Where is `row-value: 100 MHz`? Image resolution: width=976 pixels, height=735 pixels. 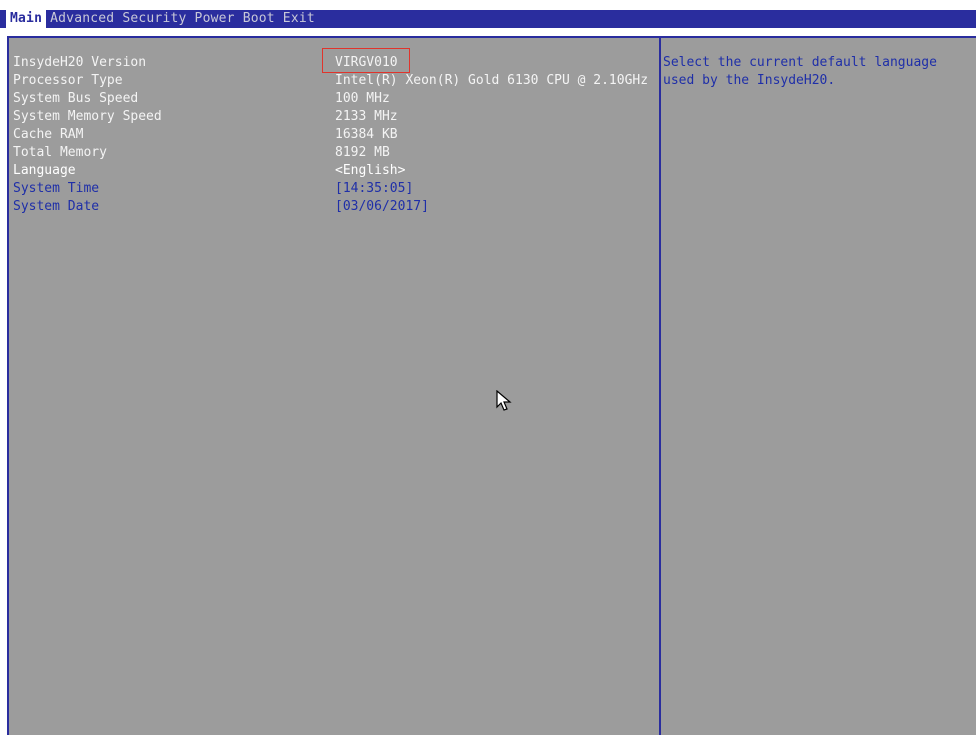 row-value: 100 MHz is located at coordinates (362, 98).